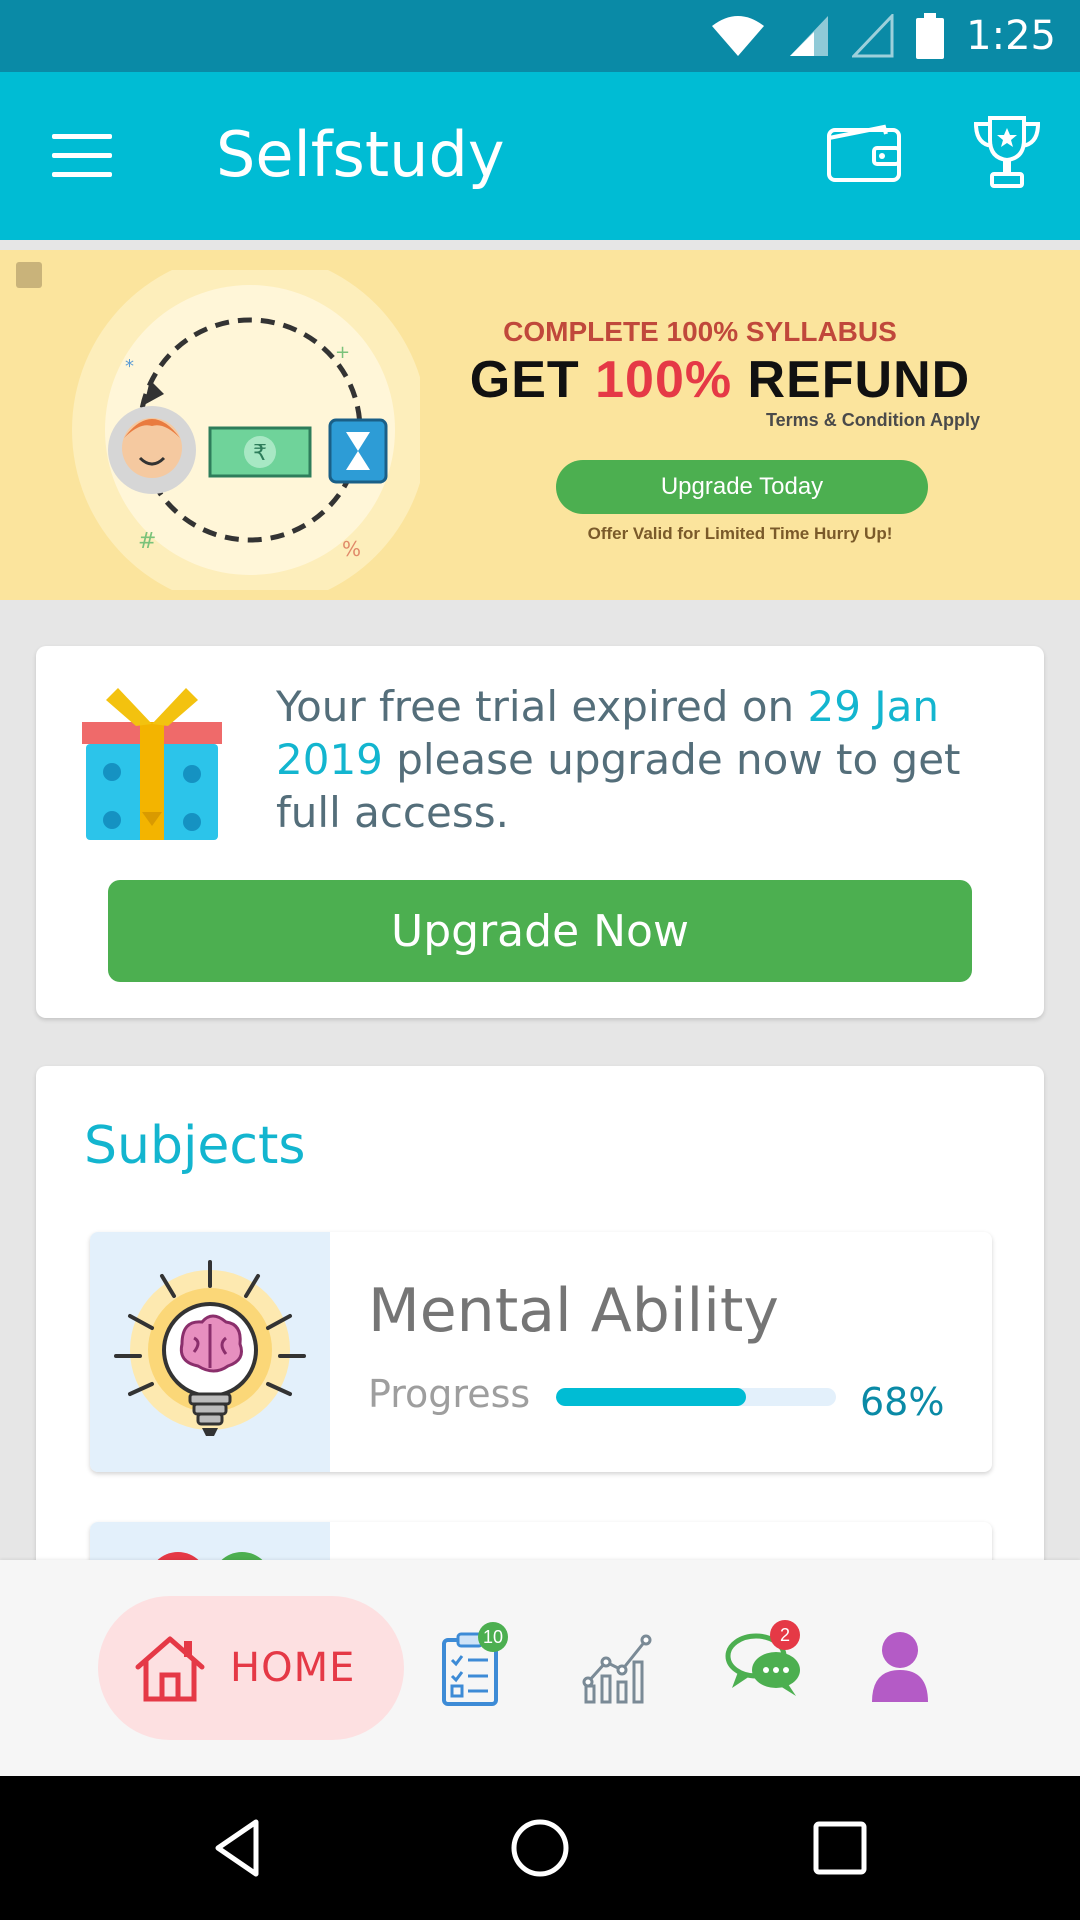 This screenshot has height=1920, width=1080. I want to click on promo-headline-refund: GET 100% REFUND, so click(720, 380).